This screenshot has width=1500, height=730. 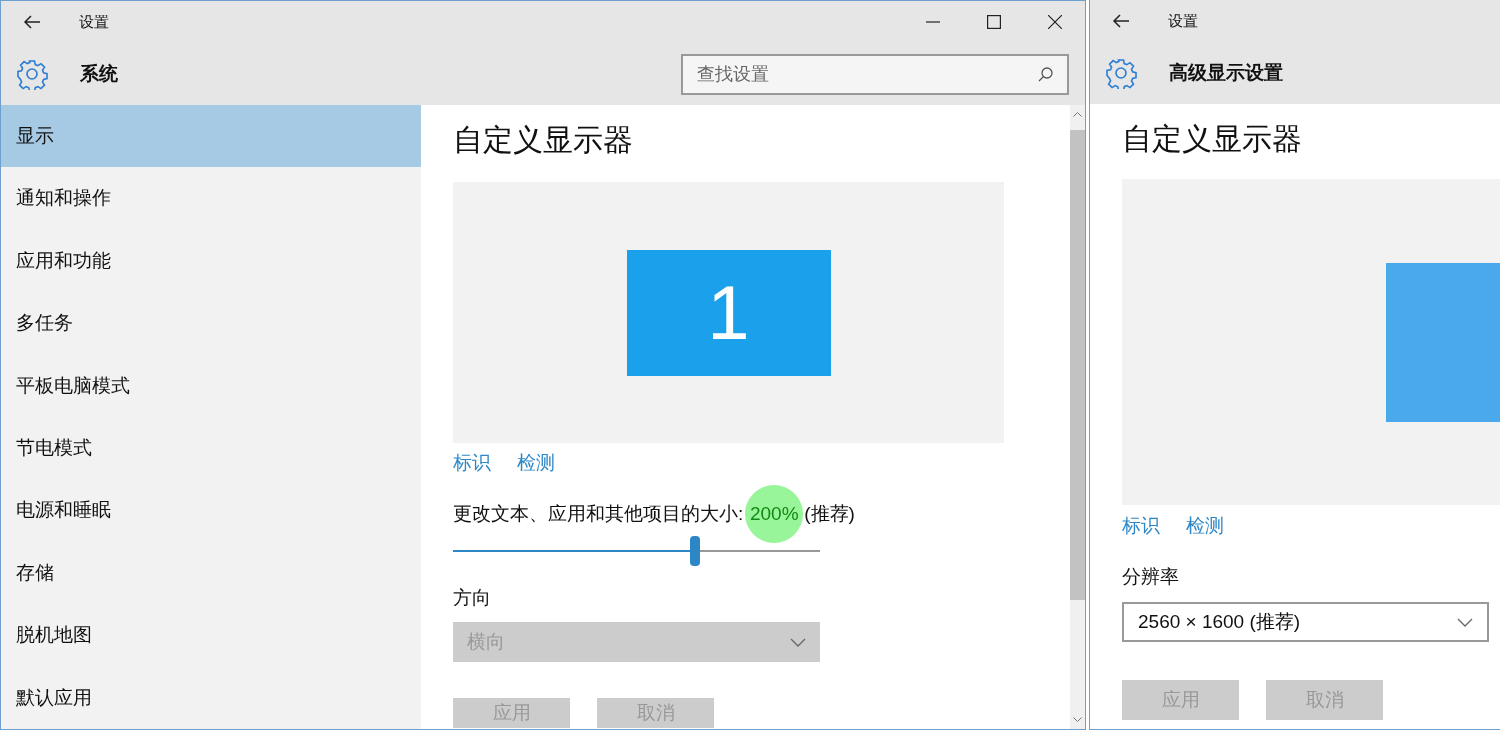 What do you see at coordinates (211, 136) in the screenshot?
I see `sidebar-item: 显示` at bounding box center [211, 136].